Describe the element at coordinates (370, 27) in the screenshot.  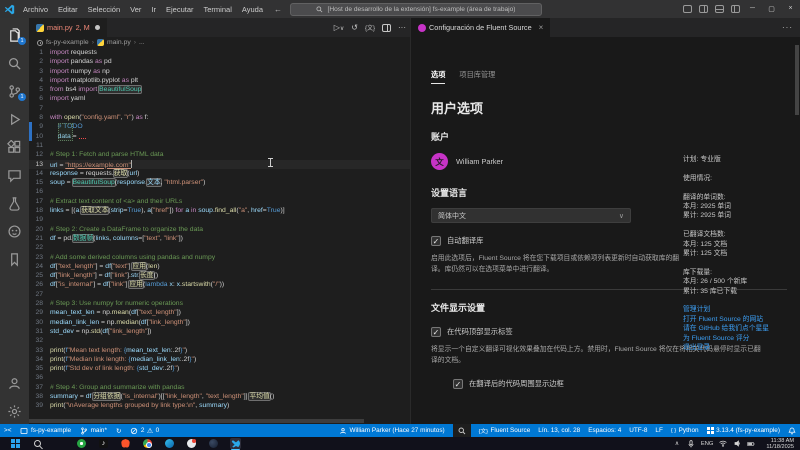
I see `fluent-translate-icon: {文}` at that location.